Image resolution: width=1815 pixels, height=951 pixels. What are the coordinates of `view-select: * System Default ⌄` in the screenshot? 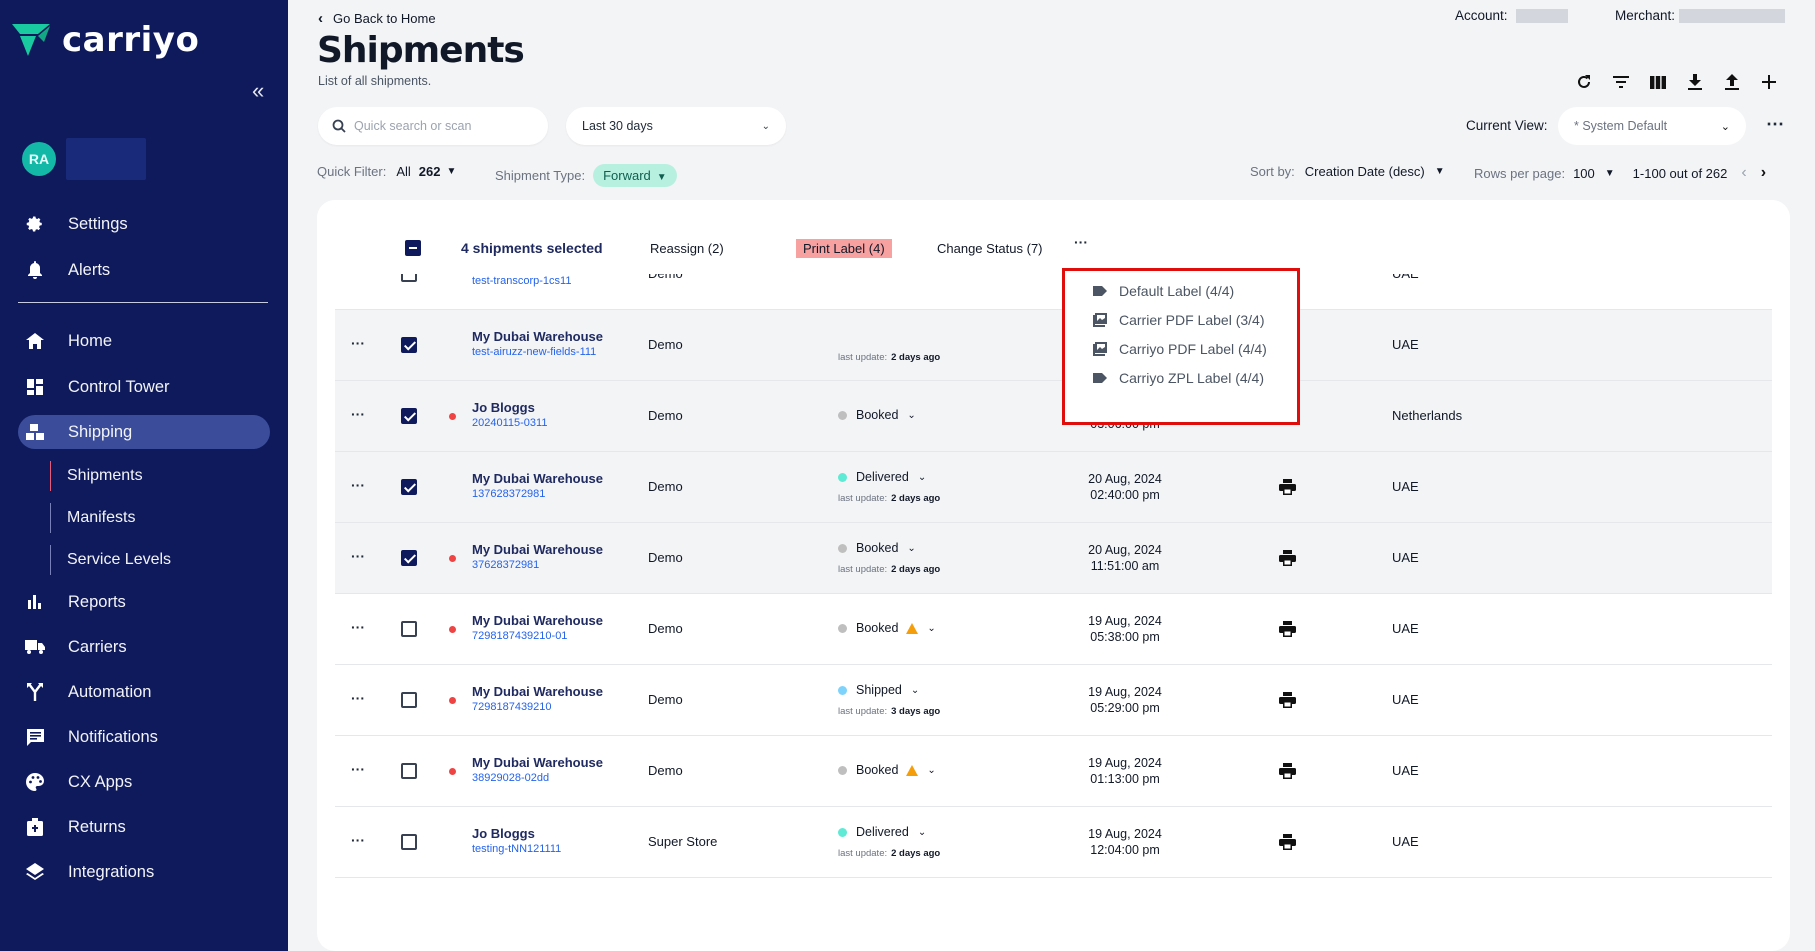 It's located at (1652, 126).